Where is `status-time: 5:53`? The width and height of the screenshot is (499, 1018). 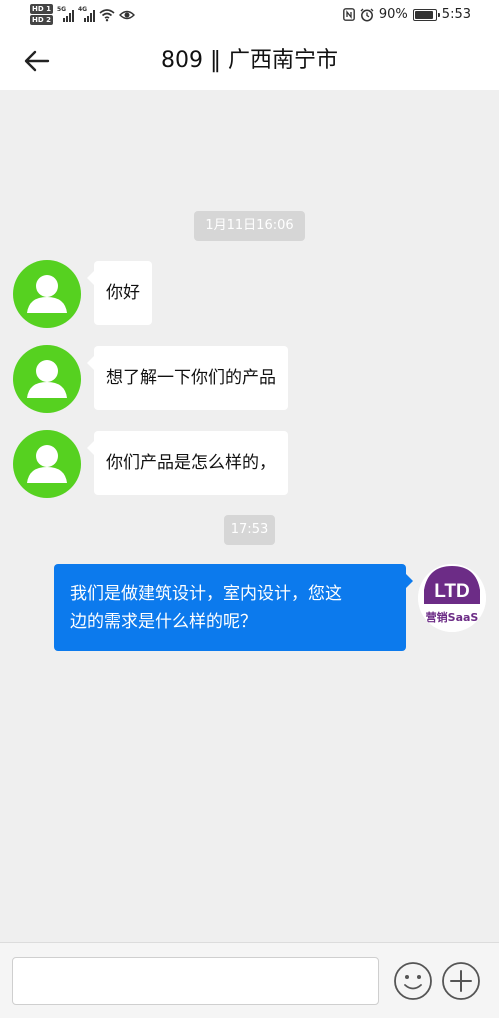
status-time: 5:53 is located at coordinates (456, 14).